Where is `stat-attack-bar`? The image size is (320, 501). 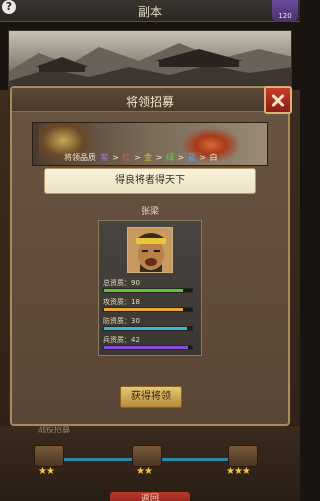
stat-attack-bar is located at coordinates (148, 309).